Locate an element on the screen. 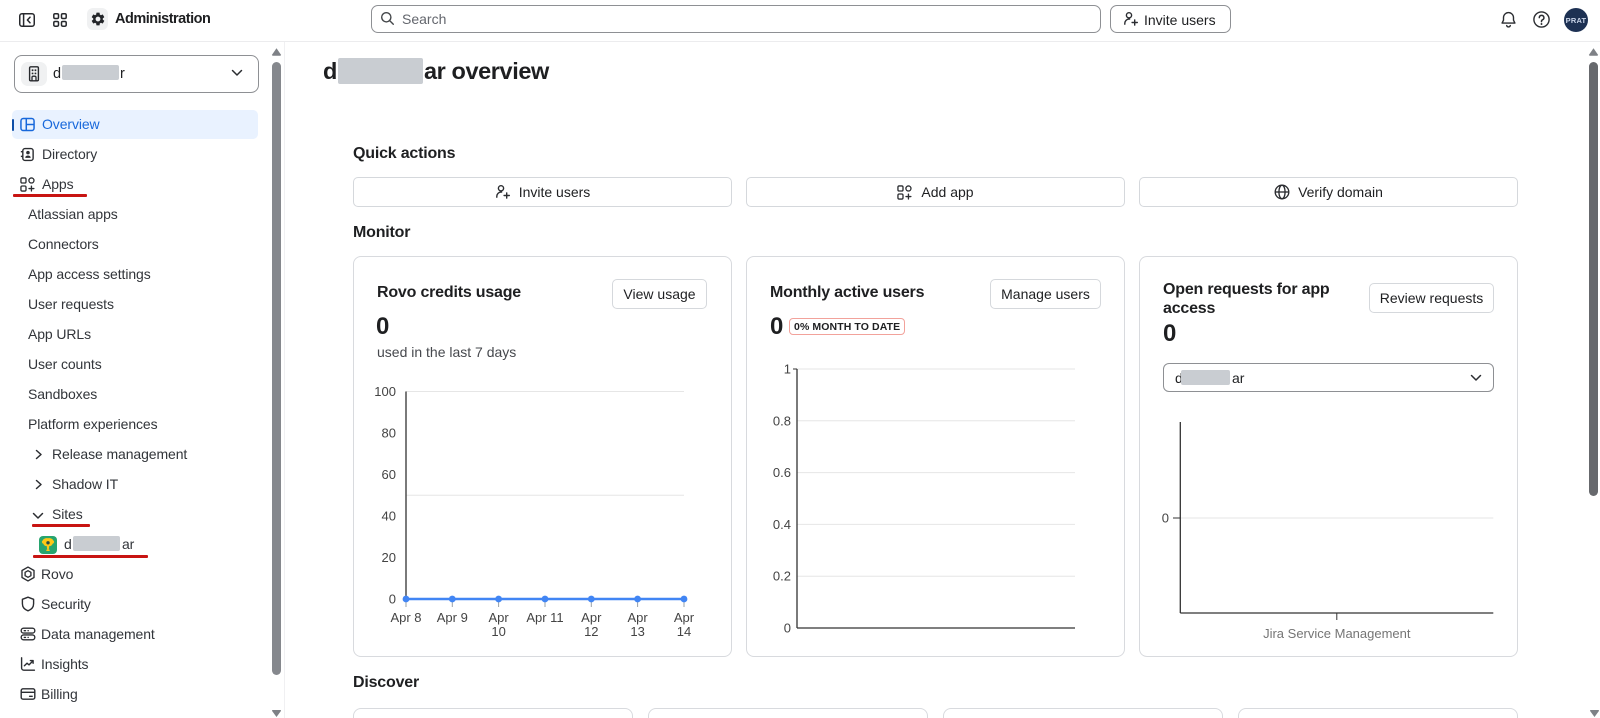 The image size is (1600, 718). svg-text: 12 is located at coordinates (591, 631).